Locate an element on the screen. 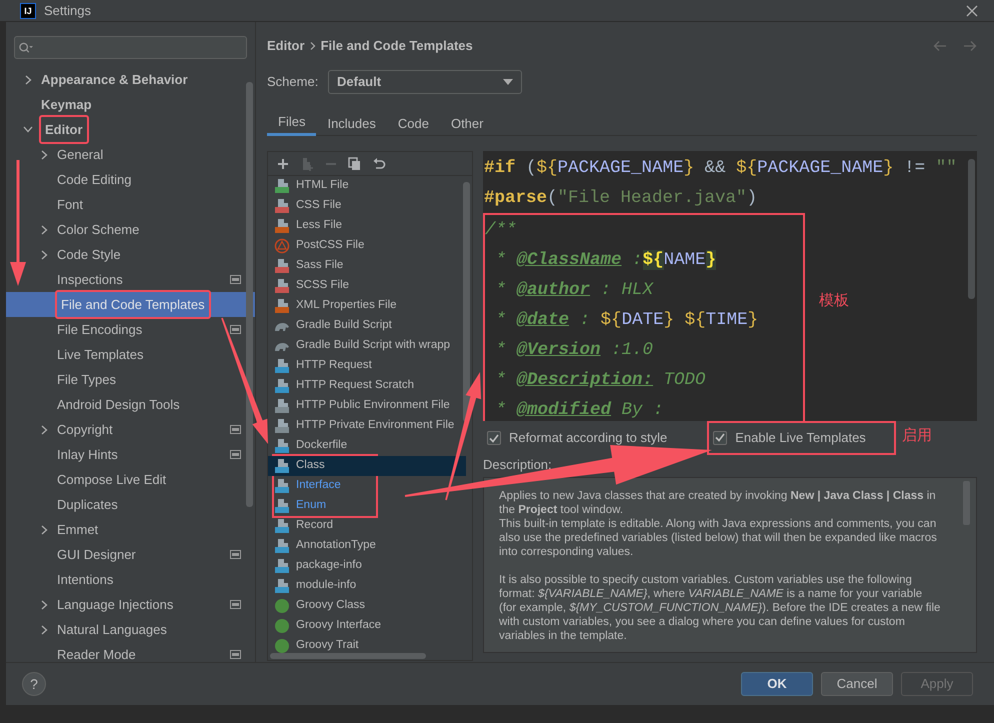 The height and width of the screenshot is (723, 994). file-item: AnnotationType is located at coordinates (324, 546).